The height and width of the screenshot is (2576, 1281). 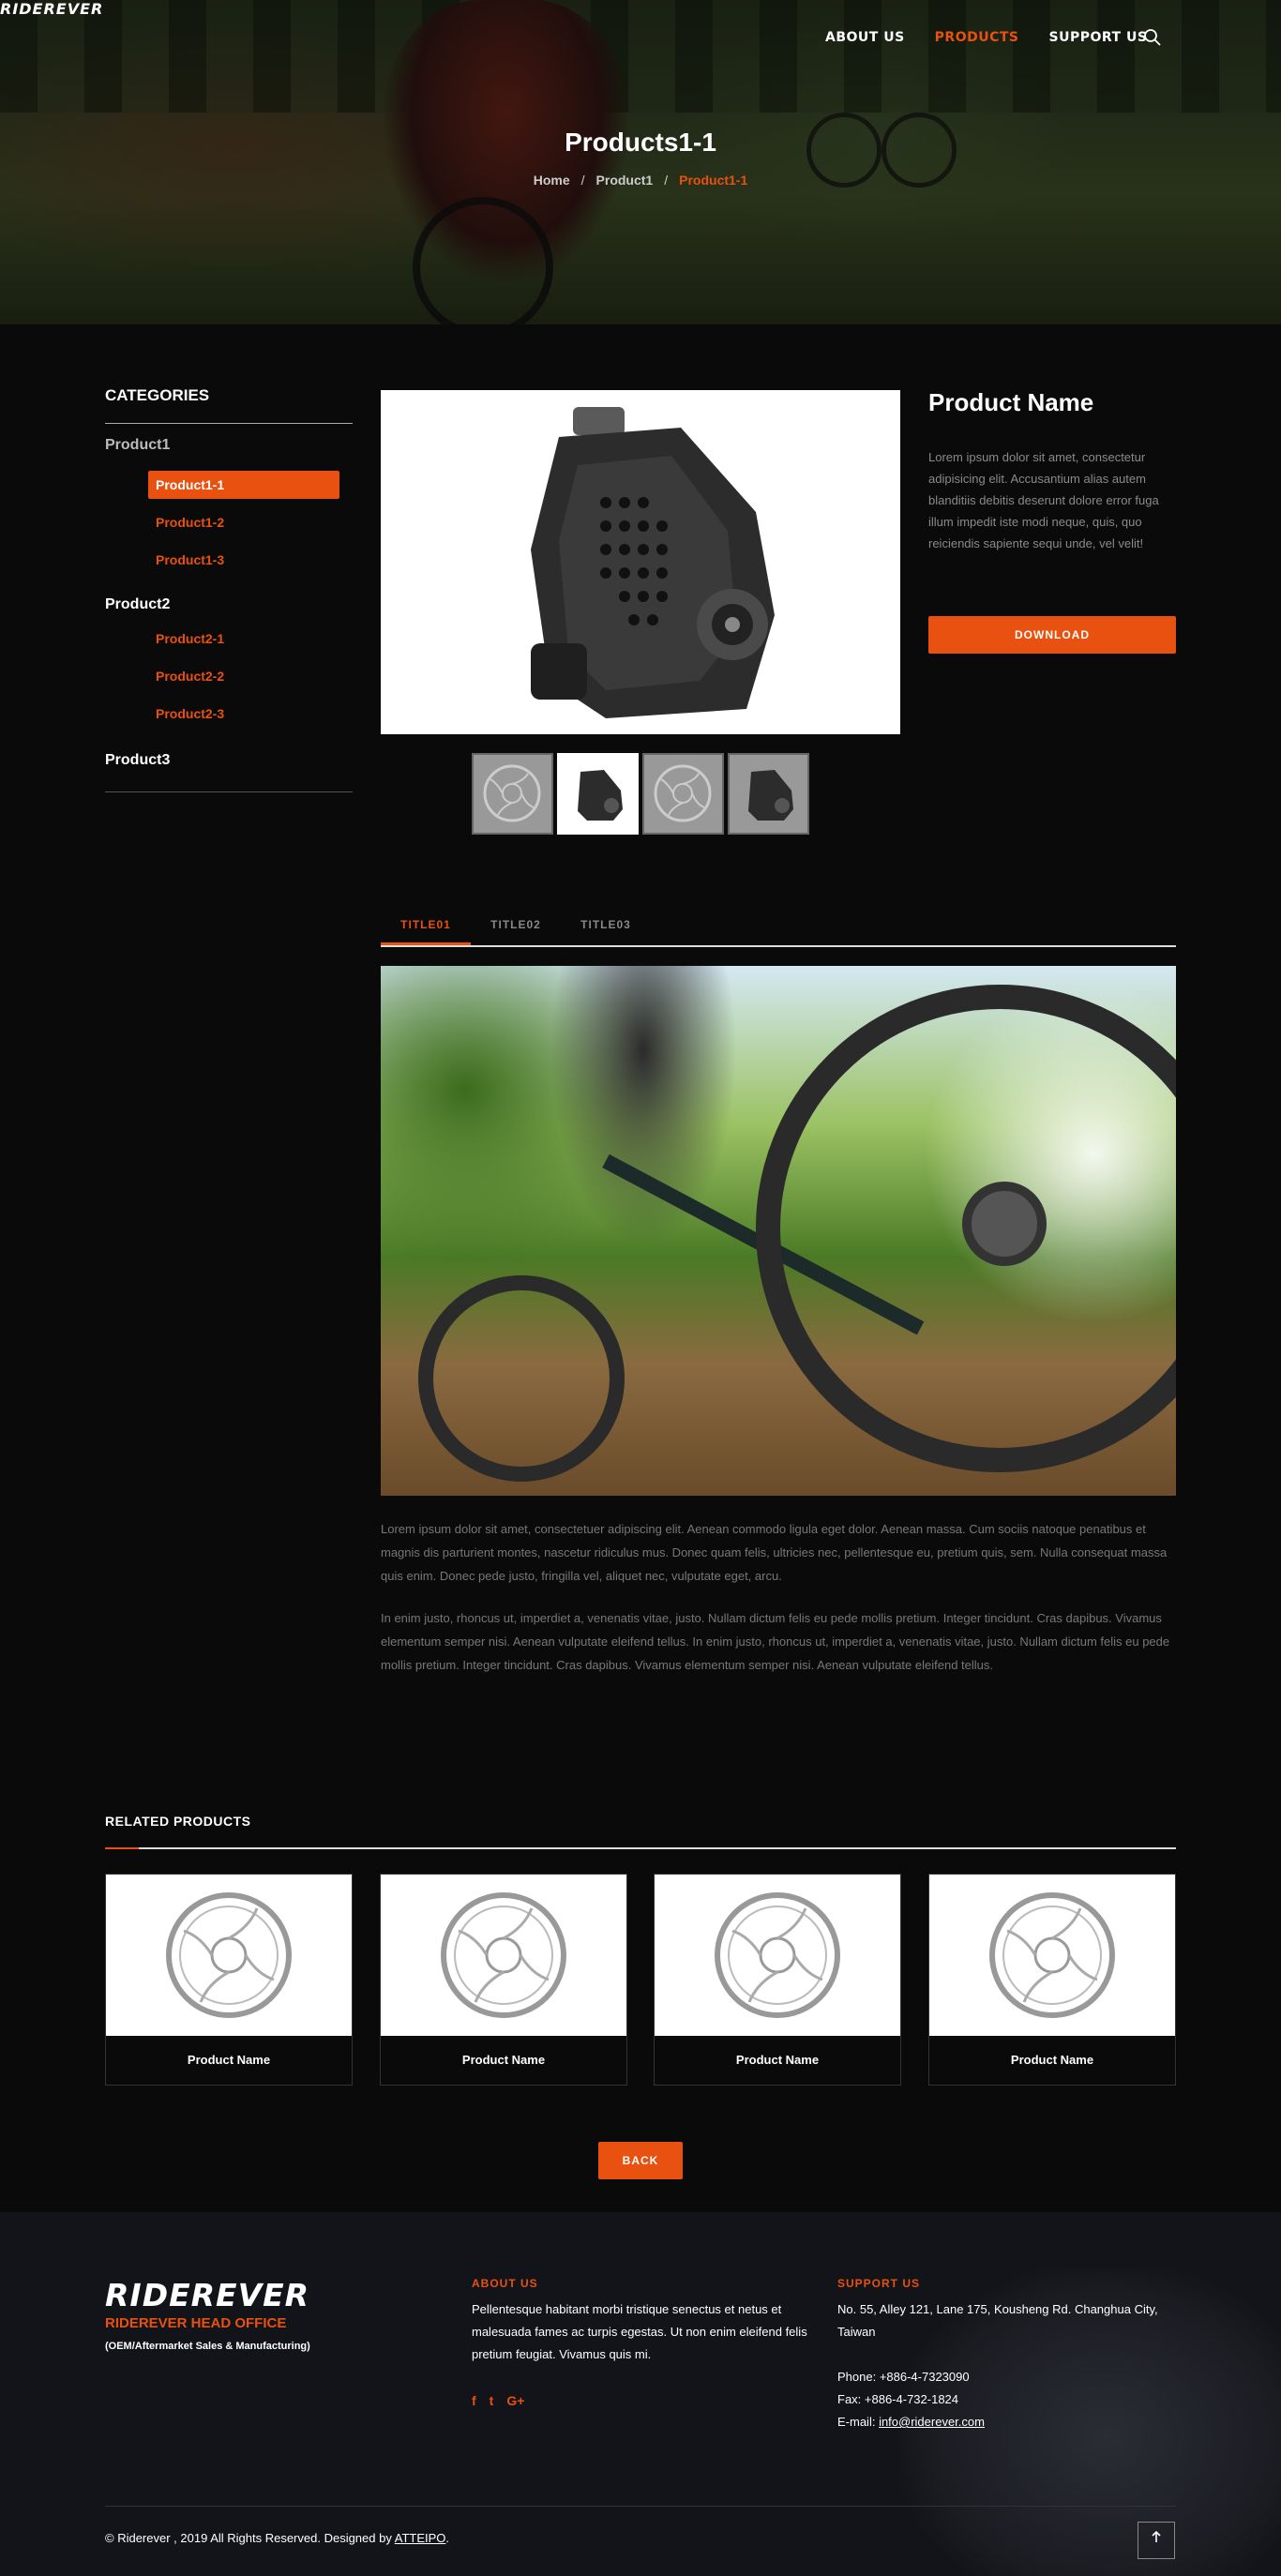 What do you see at coordinates (1052, 635) in the screenshot?
I see `download-button: DOWNLOAD` at bounding box center [1052, 635].